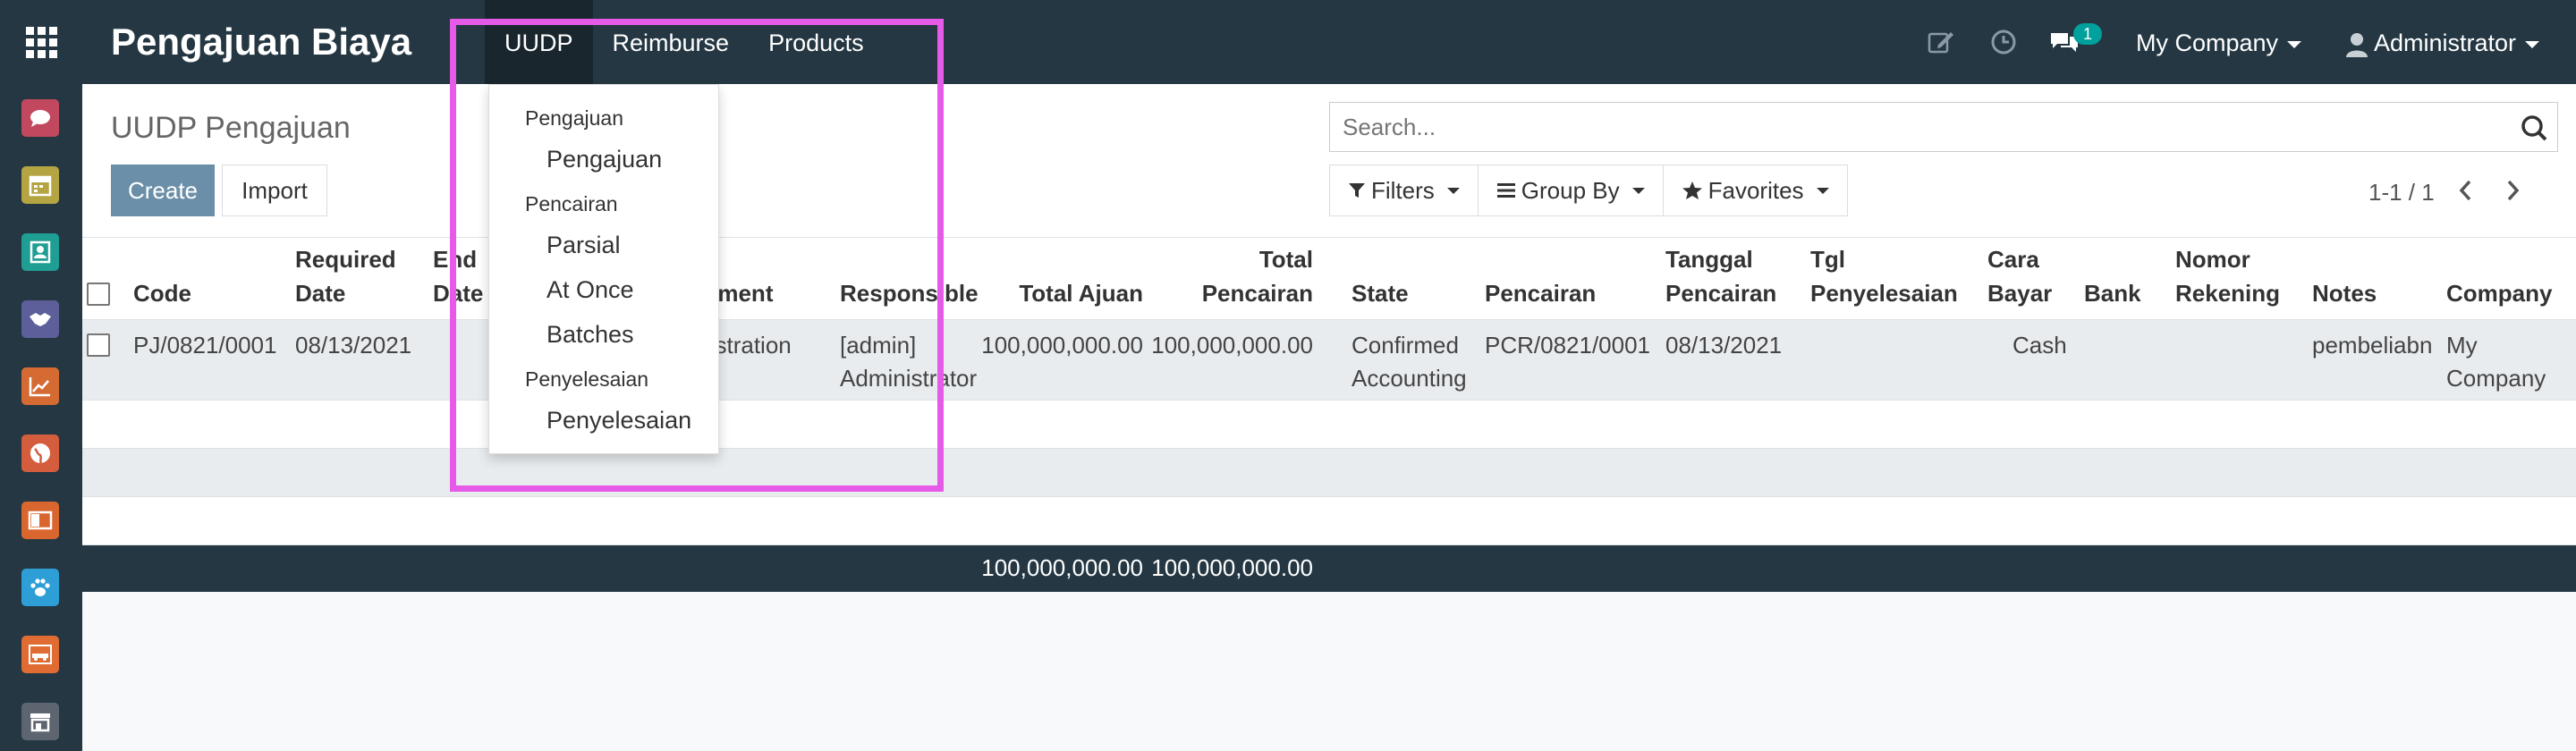 This screenshot has height=751, width=2576. Describe the element at coordinates (1827, 259) in the screenshot. I see `col-label-line: Tgl` at that location.